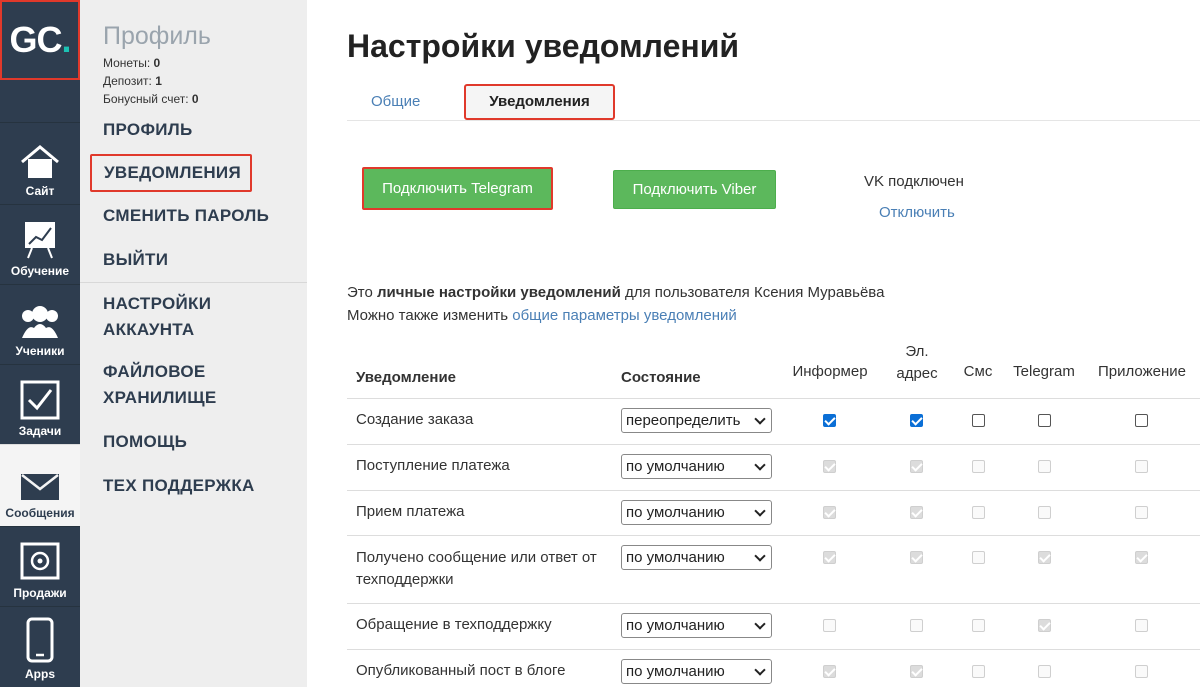 Image resolution: width=1200 pixels, height=687 pixels. Describe the element at coordinates (132, 63) in the screenshot. I see `coins-stat: Монеты: 0` at that location.